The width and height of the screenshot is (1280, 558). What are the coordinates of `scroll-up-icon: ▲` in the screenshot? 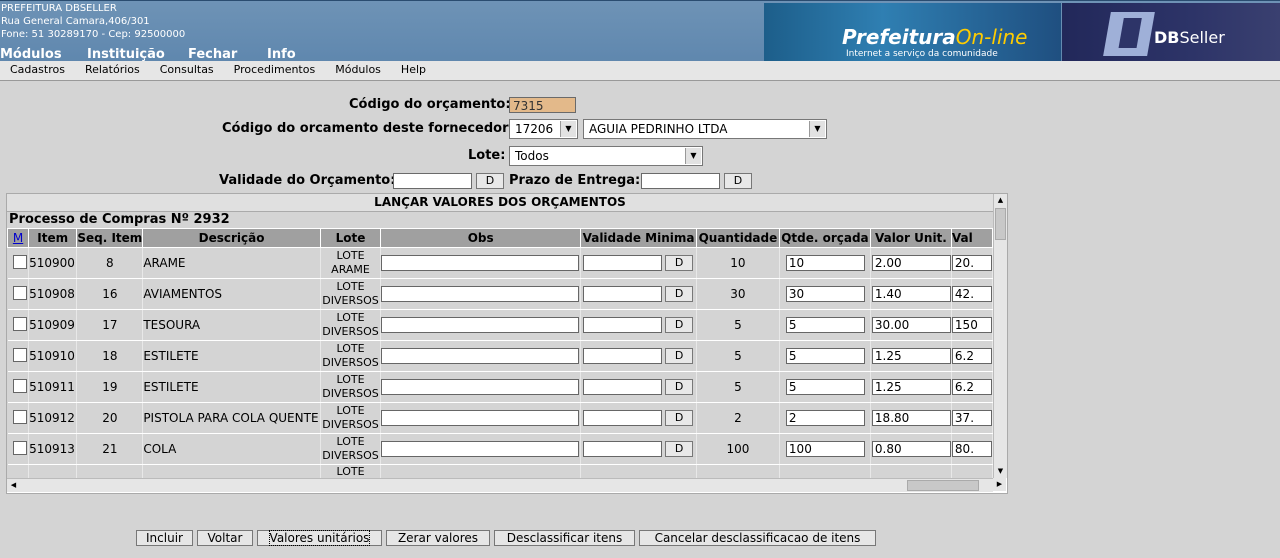 It's located at (1000, 200).